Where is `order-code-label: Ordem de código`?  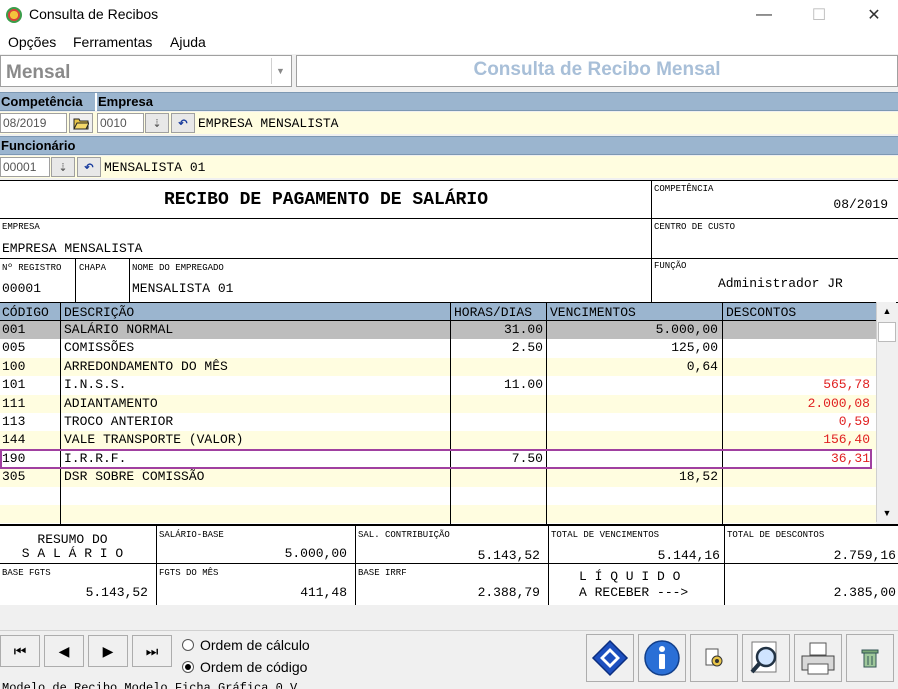
order-code-label: Ordem de código is located at coordinates (254, 667).